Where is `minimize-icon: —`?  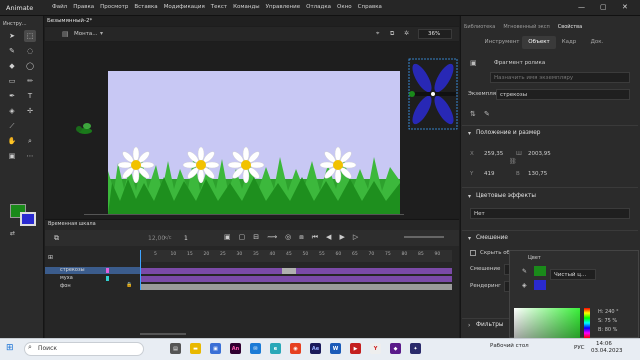
minimize-icon: — is located at coordinates (581, 7).